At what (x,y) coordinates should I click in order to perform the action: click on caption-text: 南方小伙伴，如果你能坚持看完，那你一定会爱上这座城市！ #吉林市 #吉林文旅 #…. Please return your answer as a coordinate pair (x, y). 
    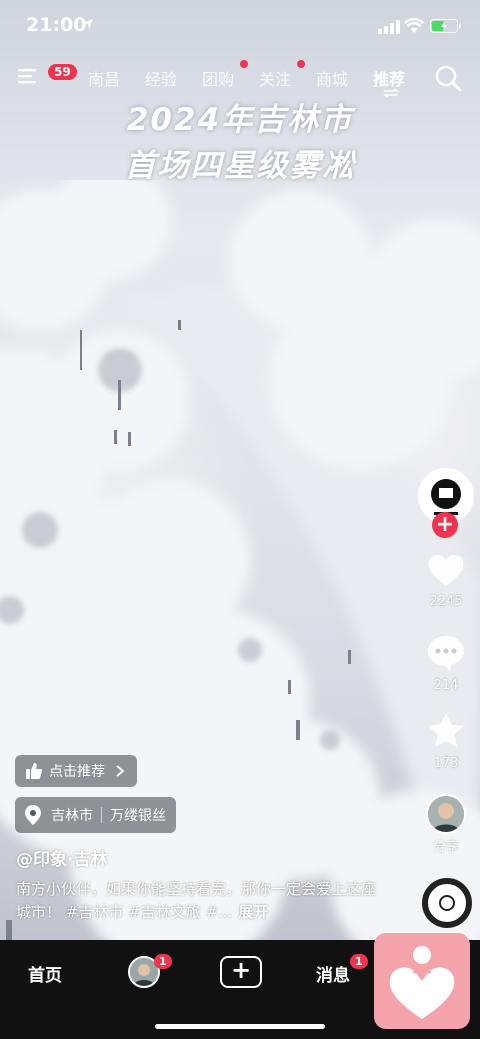
    Looking at the image, I should click on (196, 900).